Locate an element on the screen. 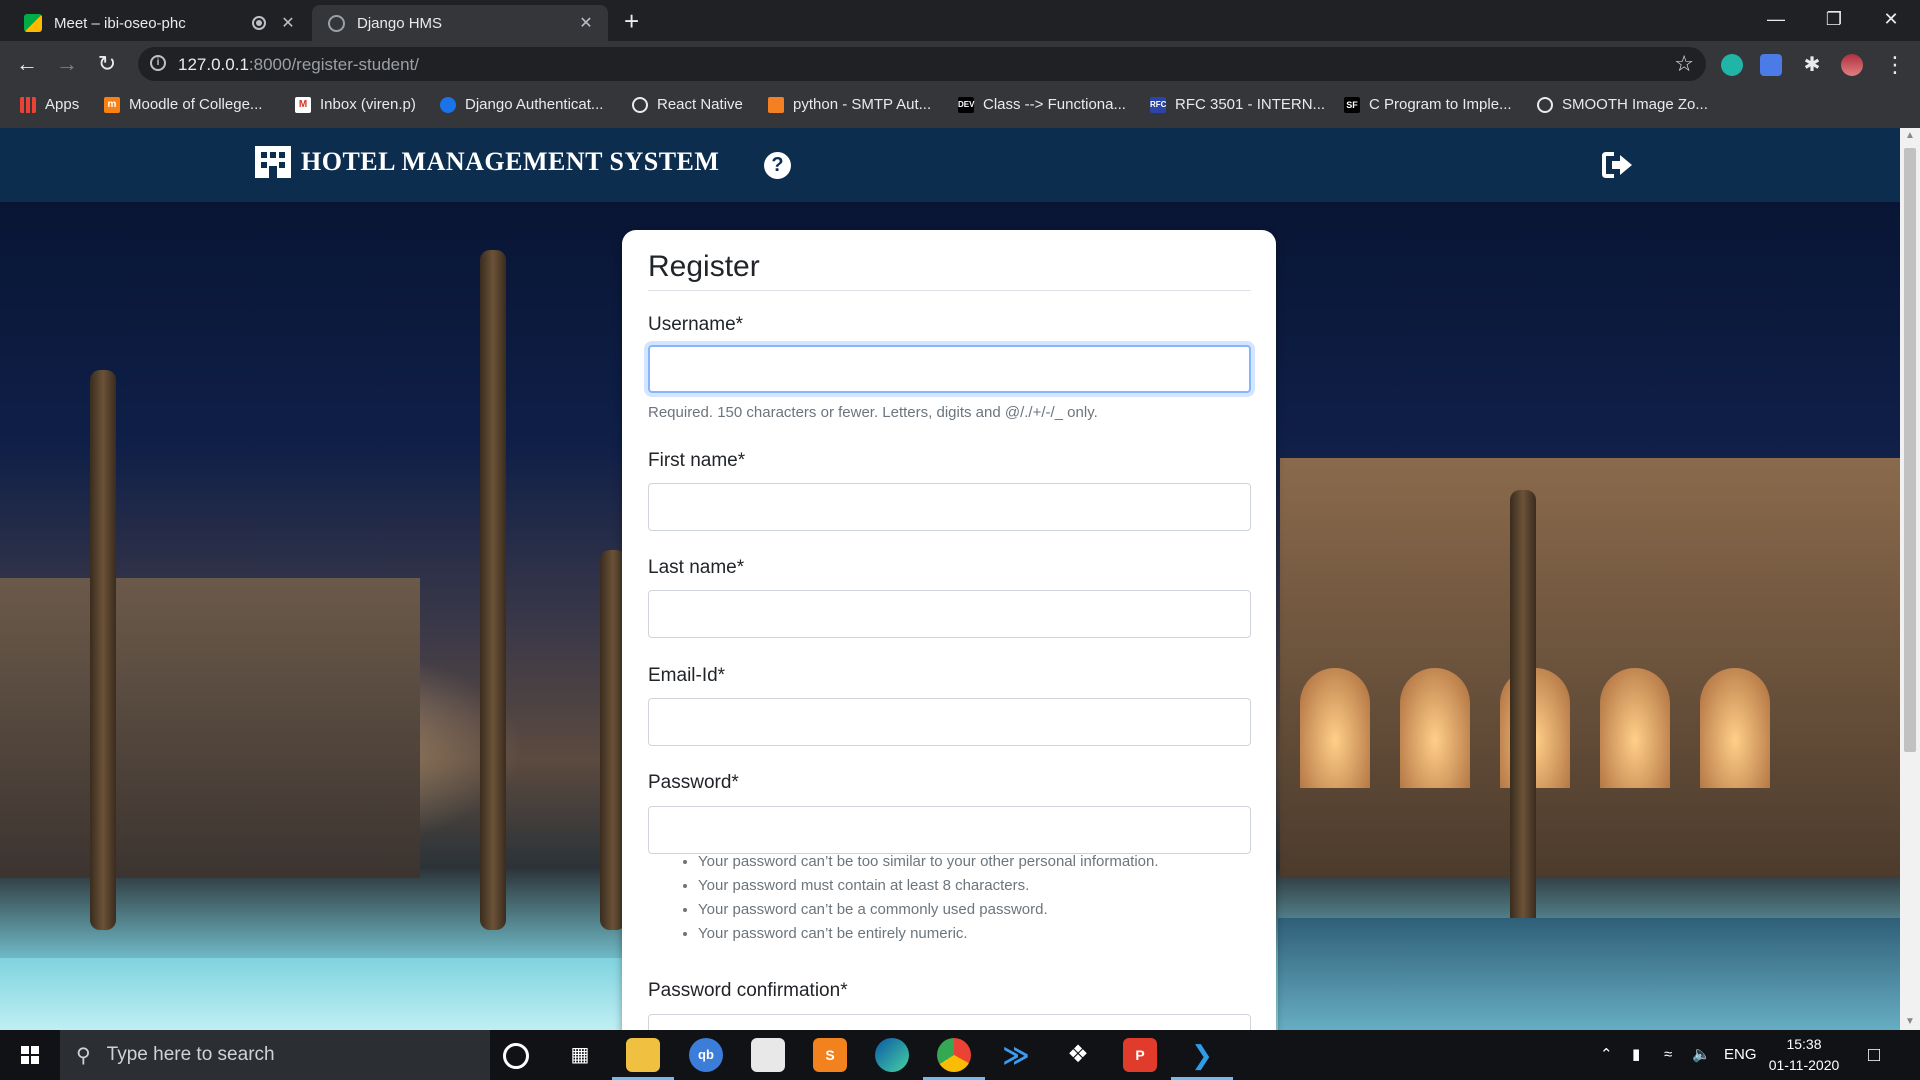 This screenshot has width=1920, height=1080. bookmark-react-native: React Native is located at coordinates (687, 104).